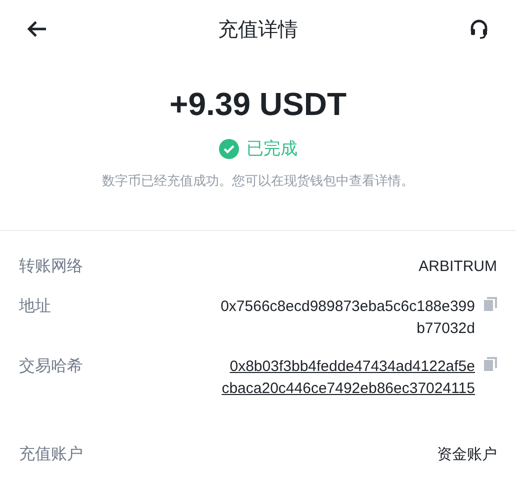  Describe the element at coordinates (35, 306) in the screenshot. I see `detail-label: 地址` at that location.